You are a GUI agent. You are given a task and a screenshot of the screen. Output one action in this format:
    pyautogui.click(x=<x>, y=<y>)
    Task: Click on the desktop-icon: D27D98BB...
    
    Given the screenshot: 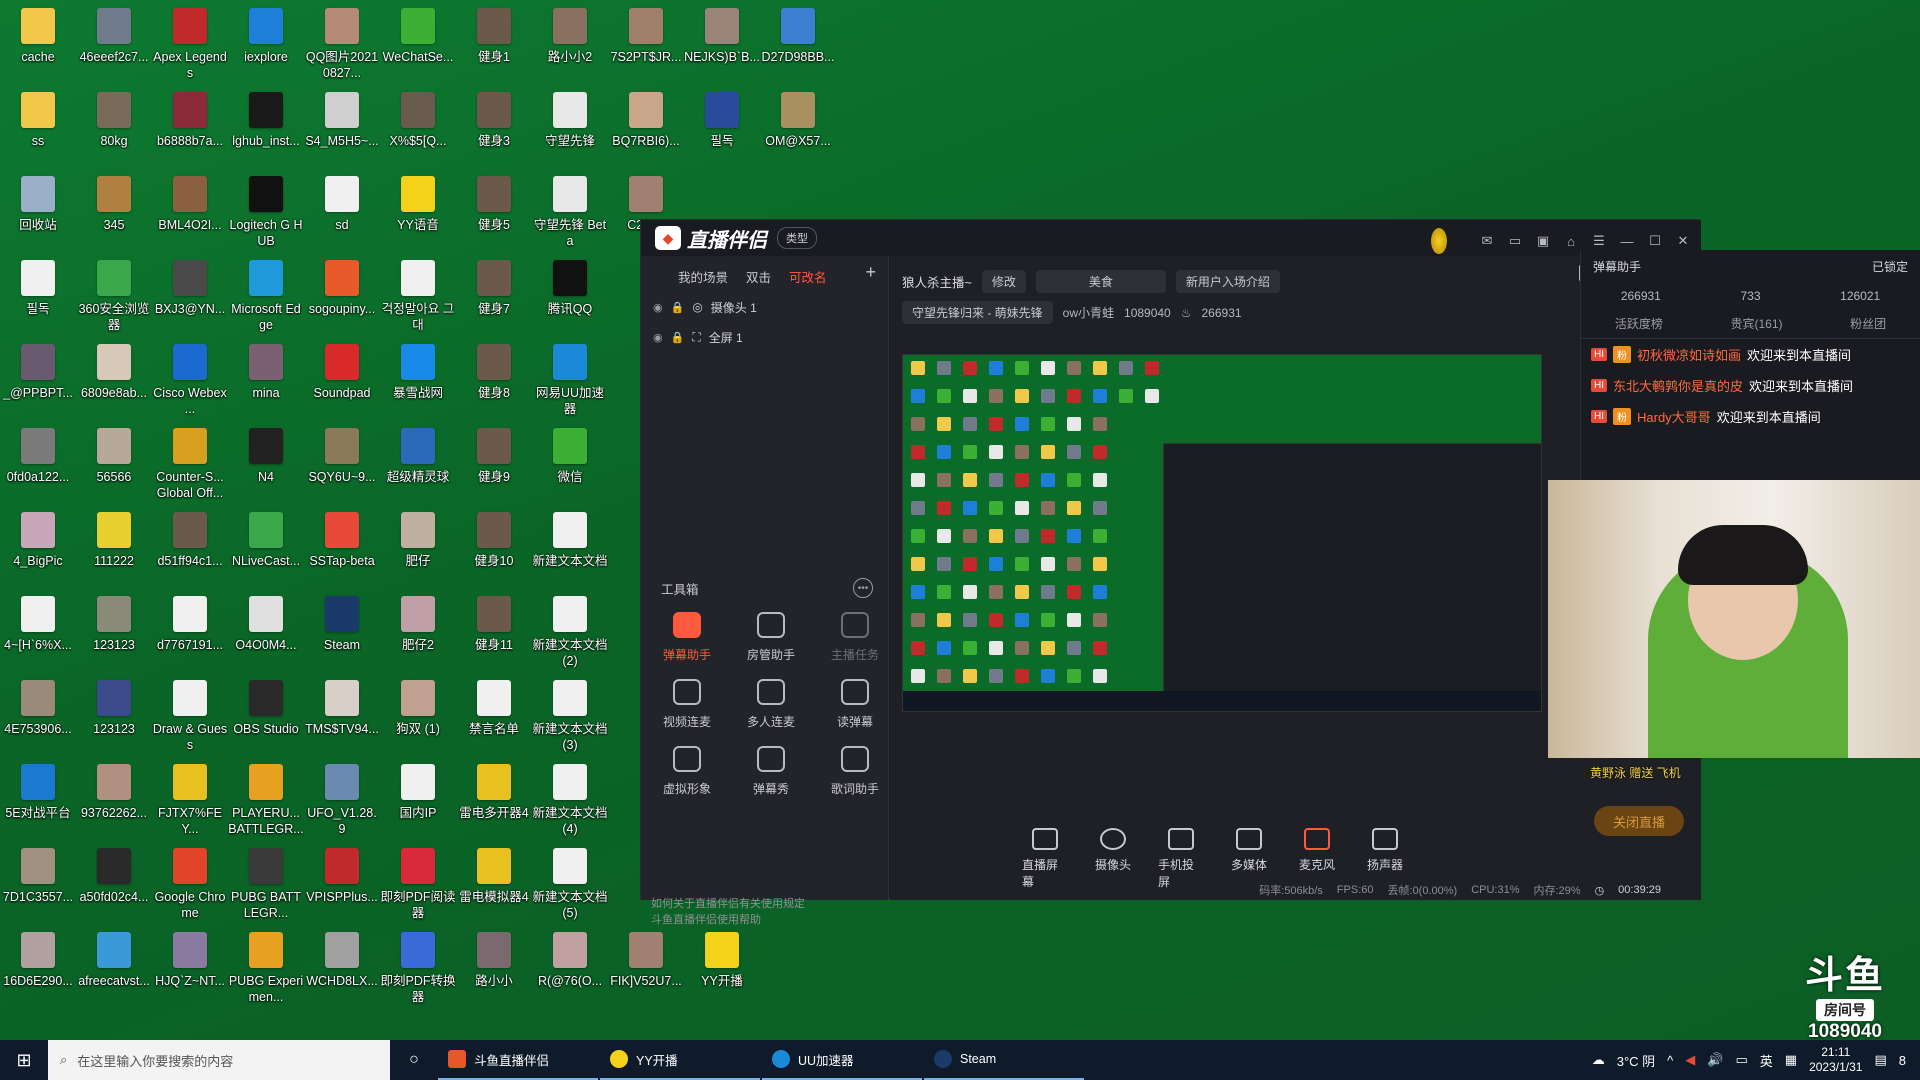 What is the action you would take?
    pyautogui.click(x=798, y=45)
    